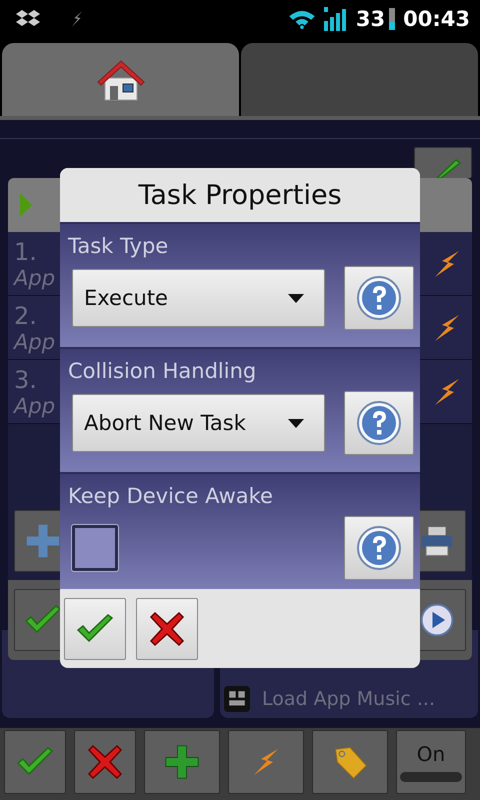  Describe the element at coordinates (198, 298) in the screenshot. I see `dropdown: Execute` at that location.